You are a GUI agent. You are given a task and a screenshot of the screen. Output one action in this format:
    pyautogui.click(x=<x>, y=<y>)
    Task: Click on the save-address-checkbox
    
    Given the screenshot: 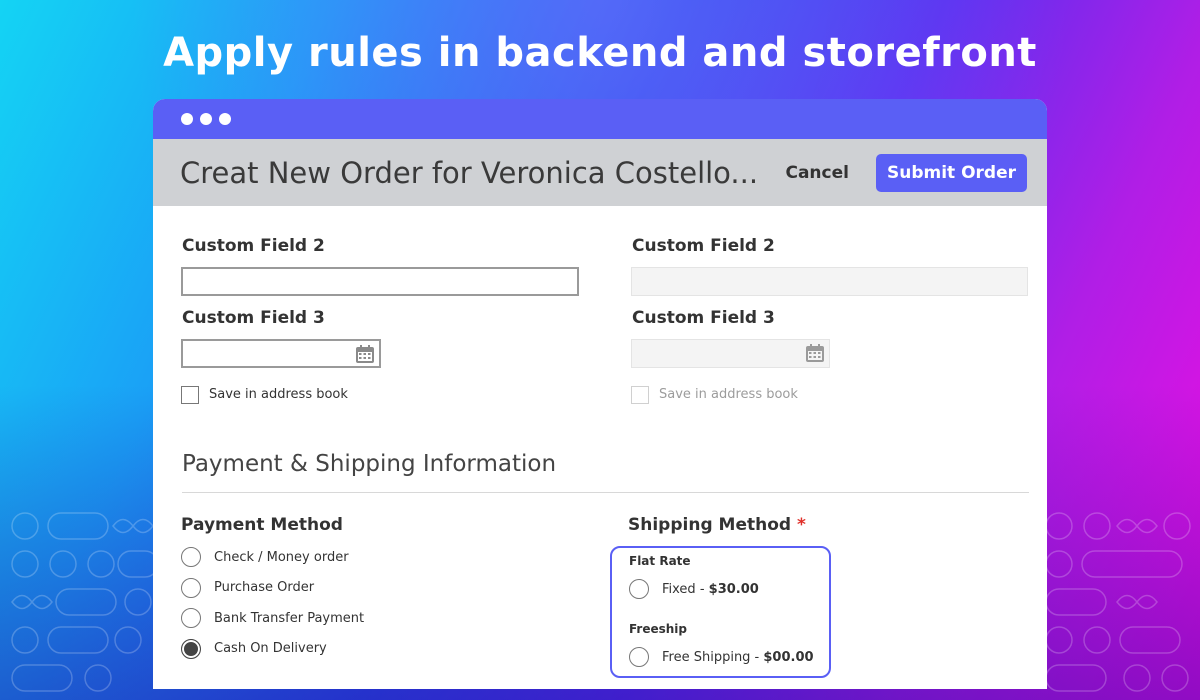 What is the action you would take?
    pyautogui.click(x=190, y=395)
    